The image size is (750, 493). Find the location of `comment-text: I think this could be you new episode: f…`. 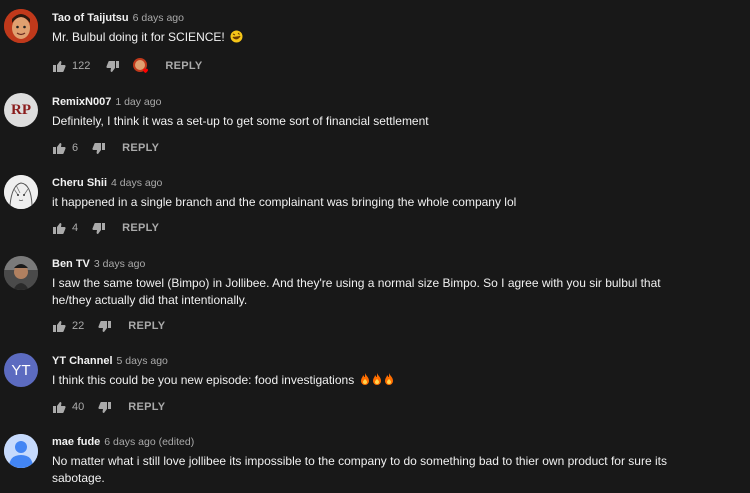

comment-text: I think this could be you new episode: f… is located at coordinates (392, 380).